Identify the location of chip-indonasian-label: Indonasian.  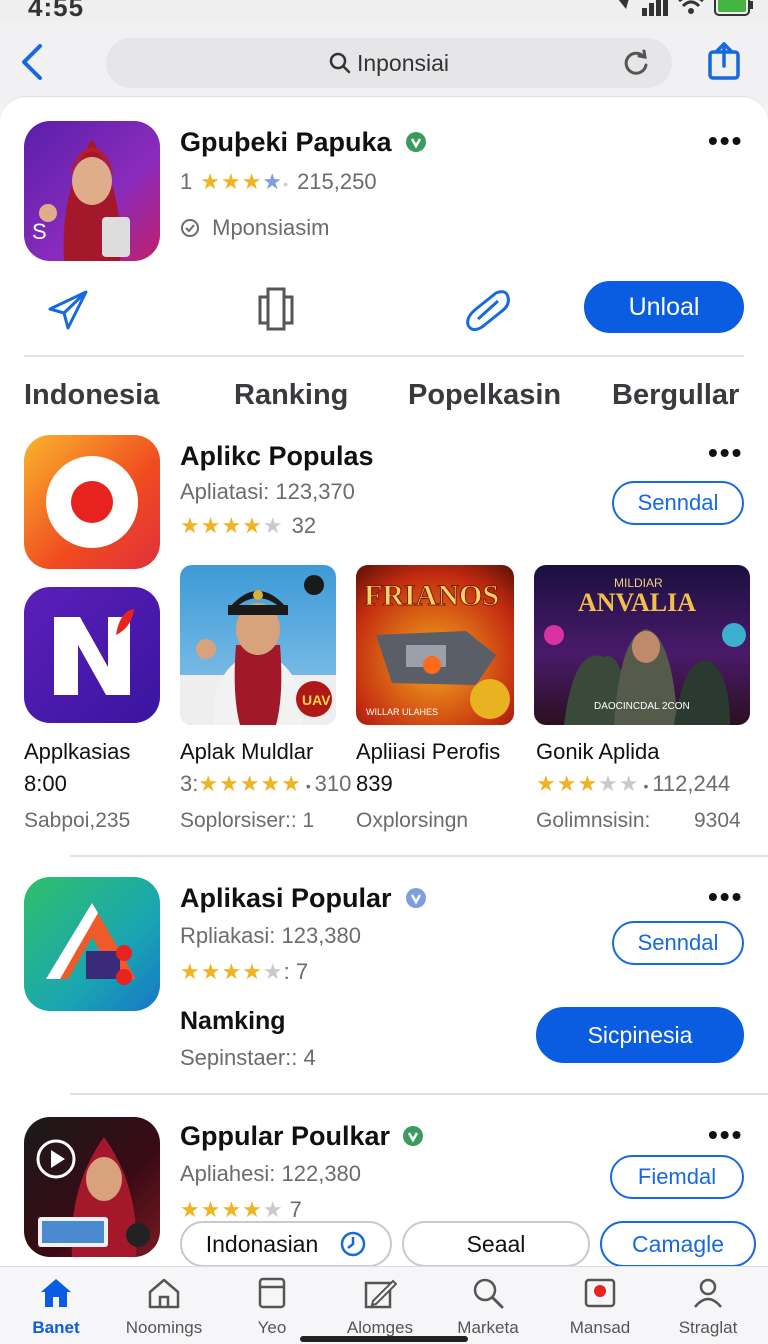
(262, 1243).